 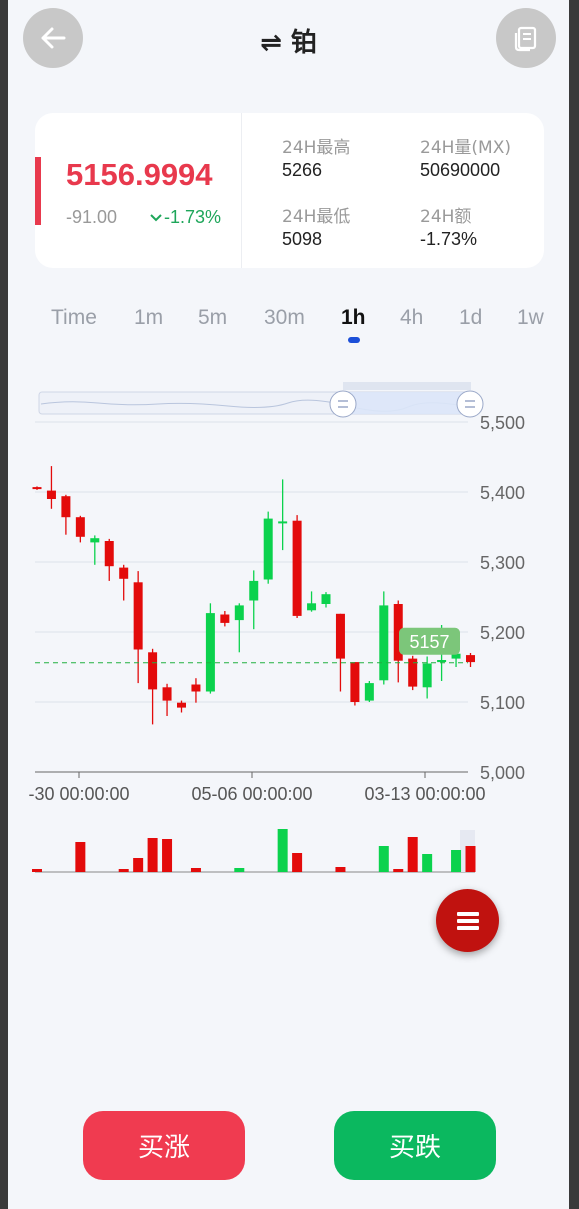 I want to click on tab-1d: 1d, so click(x=470, y=318).